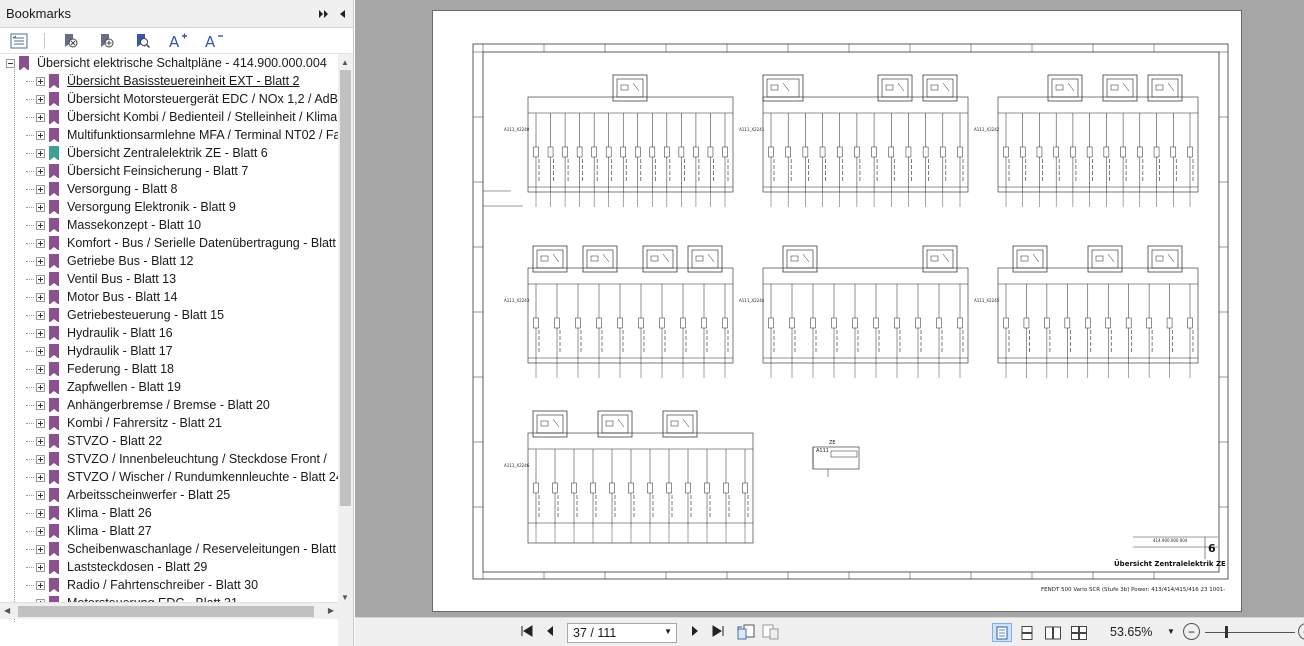  What do you see at coordinates (1301, 631) in the screenshot?
I see `zoom-in-icon: +` at bounding box center [1301, 631].